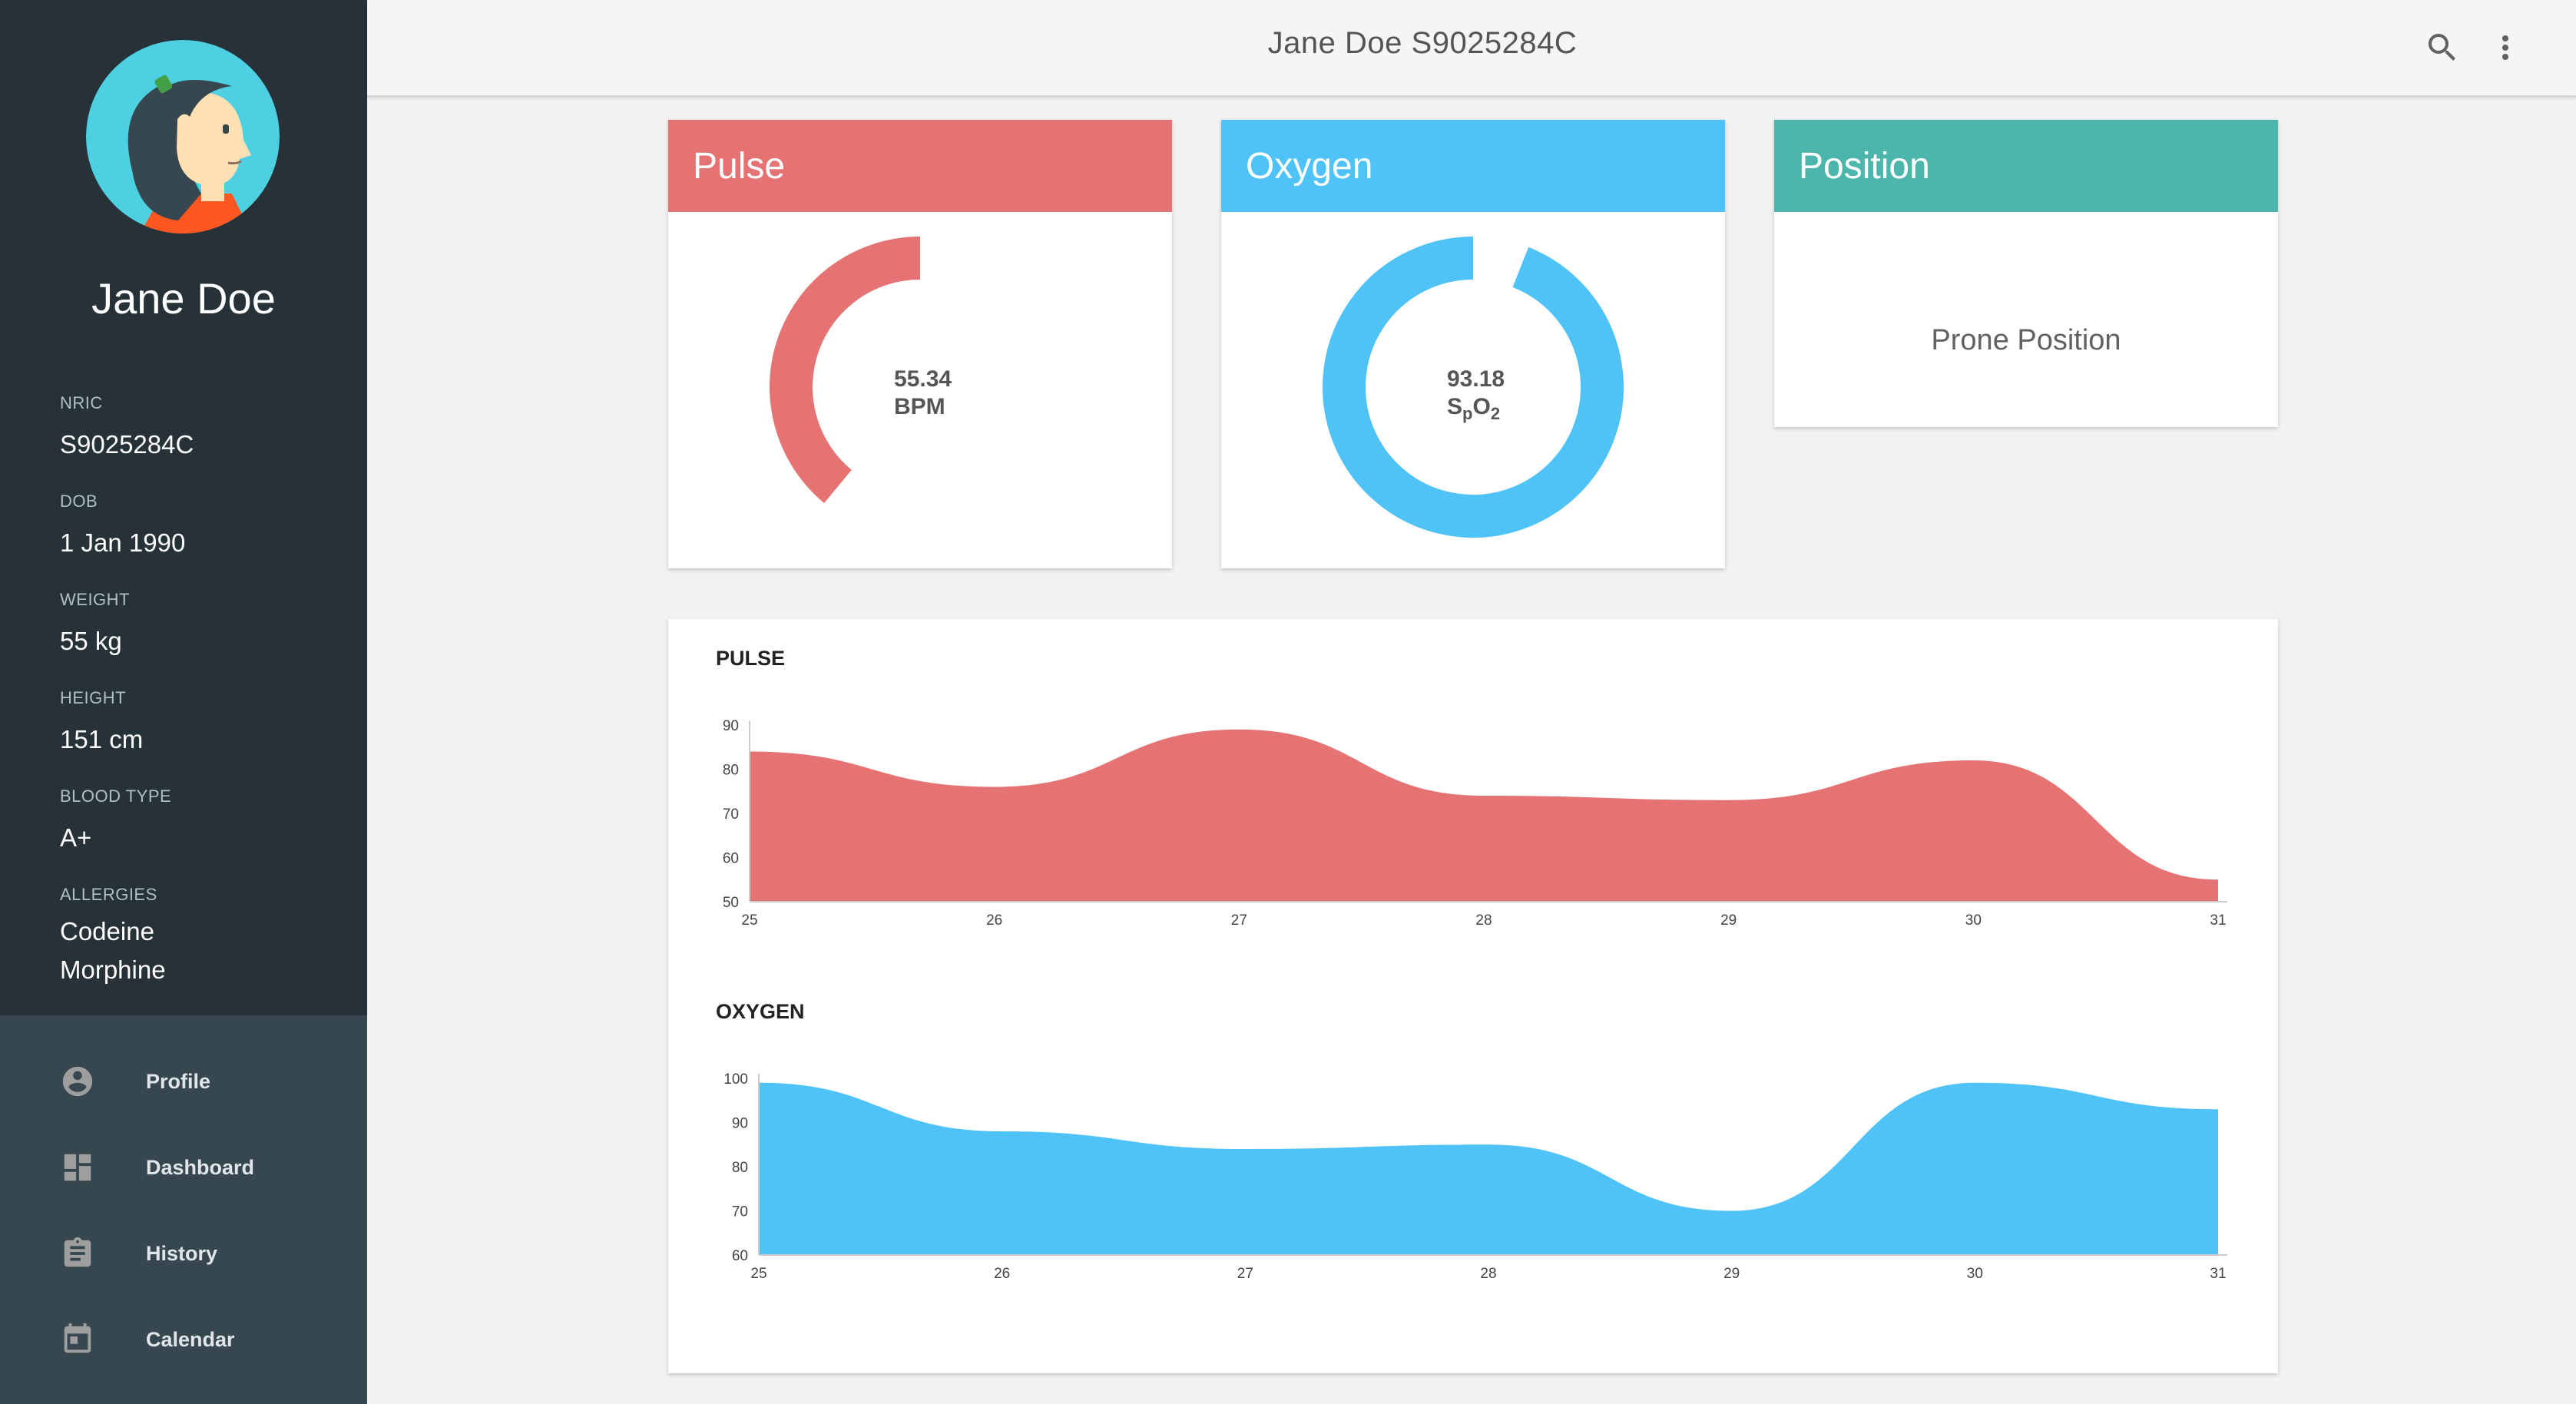 This screenshot has width=2576, height=1404. Describe the element at coordinates (77, 1252) in the screenshot. I see `clipboard-icon` at that location.